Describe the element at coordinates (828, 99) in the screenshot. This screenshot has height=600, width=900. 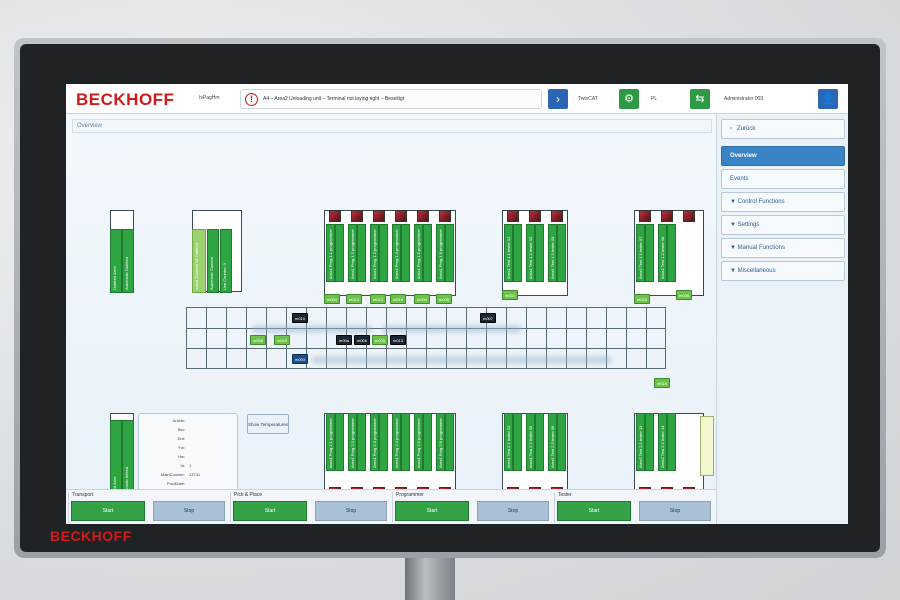
I see `user-button: 👤` at that location.